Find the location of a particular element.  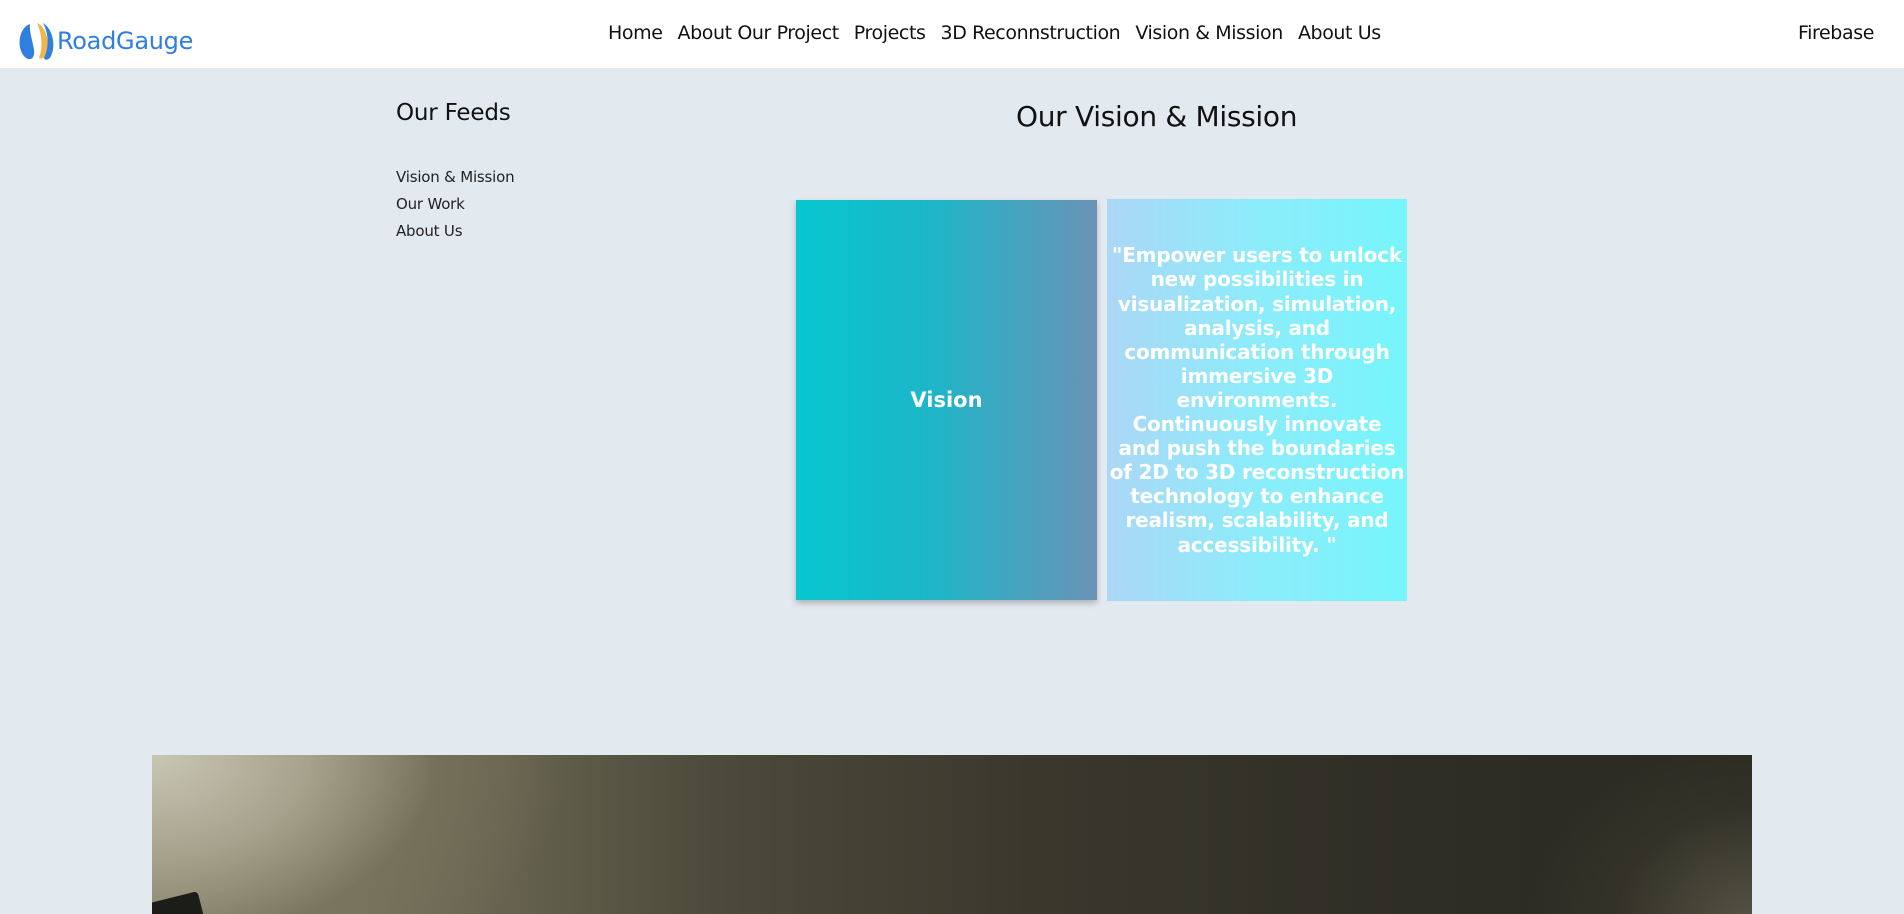

feeds-link-about-us: About Us is located at coordinates (429, 231).